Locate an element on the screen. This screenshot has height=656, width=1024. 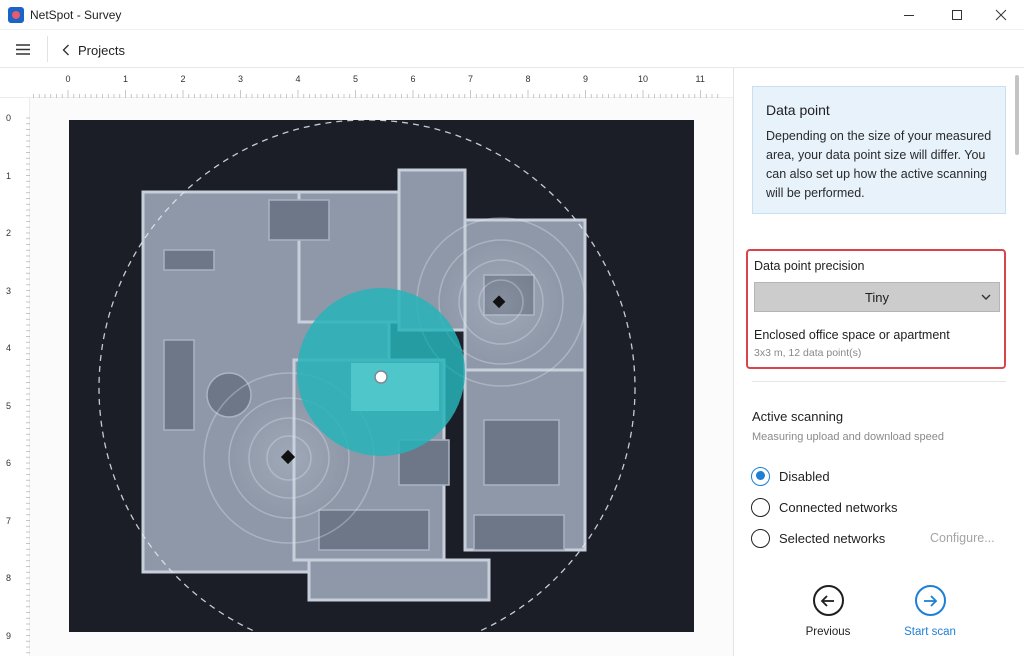
ruler-horizontal: 0 1 2 3 4 5 6 7 8 9 10 11 is located at coordinates (366, 83).